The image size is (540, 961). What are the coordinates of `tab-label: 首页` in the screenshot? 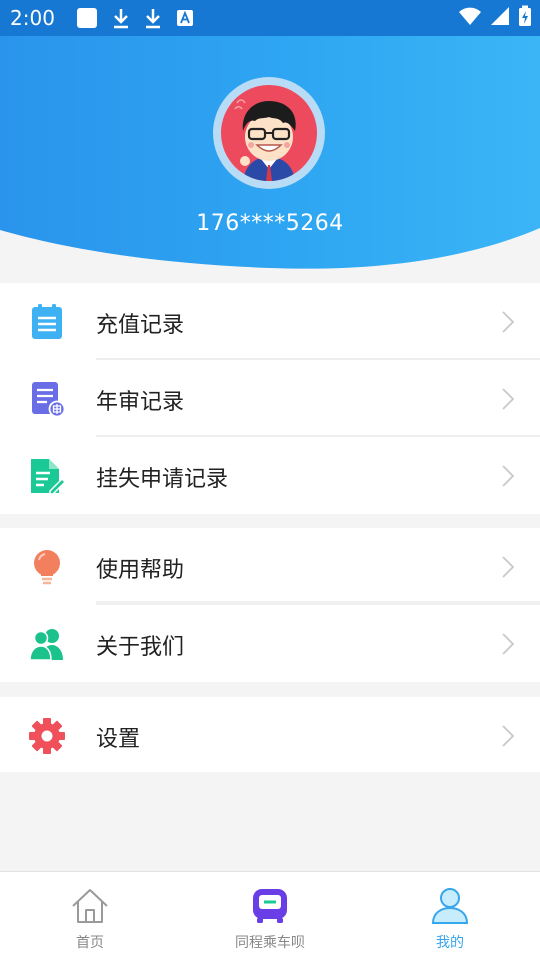 It's located at (90, 943).